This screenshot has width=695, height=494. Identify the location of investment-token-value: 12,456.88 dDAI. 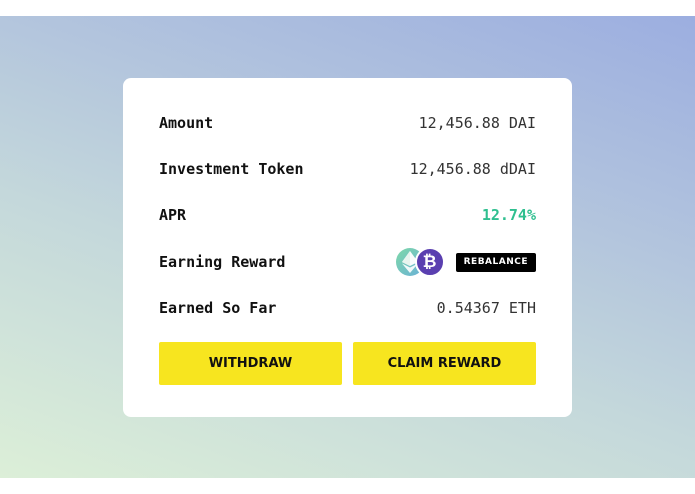
(472, 169).